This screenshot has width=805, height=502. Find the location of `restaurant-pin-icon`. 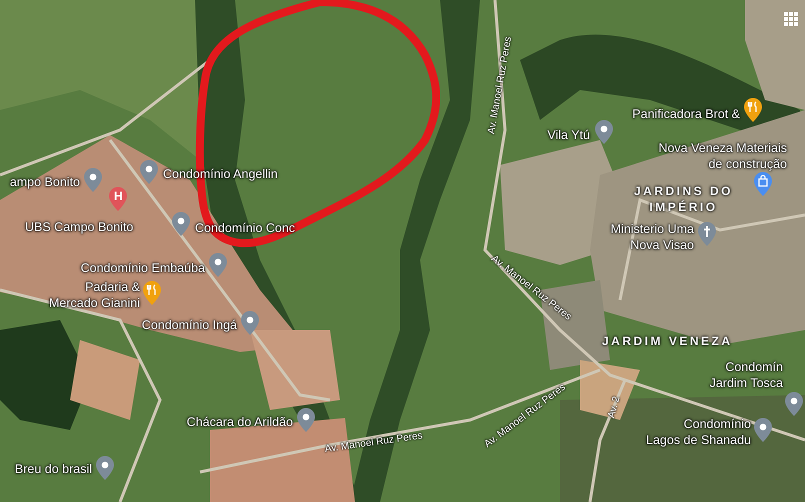

restaurant-pin-icon is located at coordinates (753, 110).